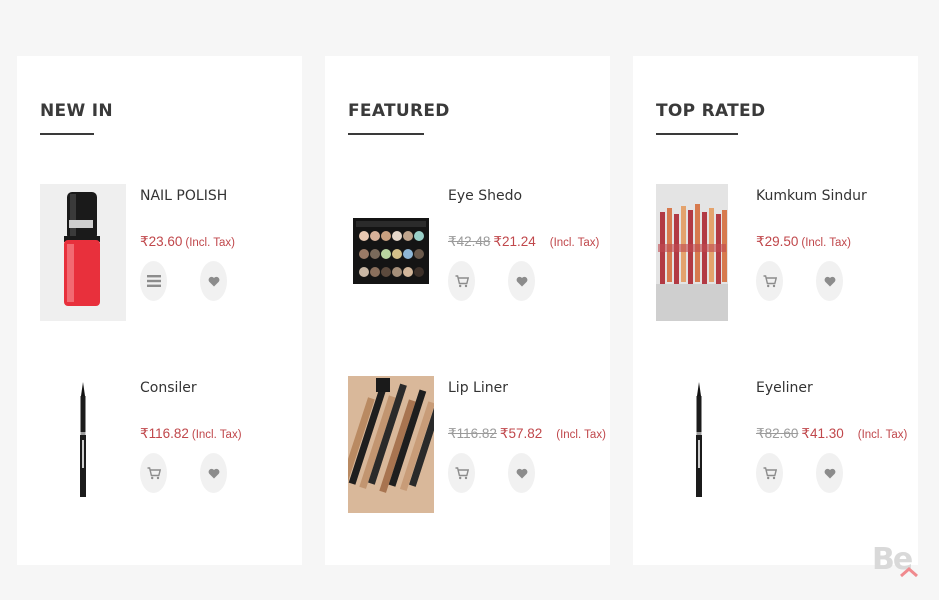 This screenshot has height=600, width=939. What do you see at coordinates (895, 560) in the screenshot?
I see `behance-watermark: Be` at bounding box center [895, 560].